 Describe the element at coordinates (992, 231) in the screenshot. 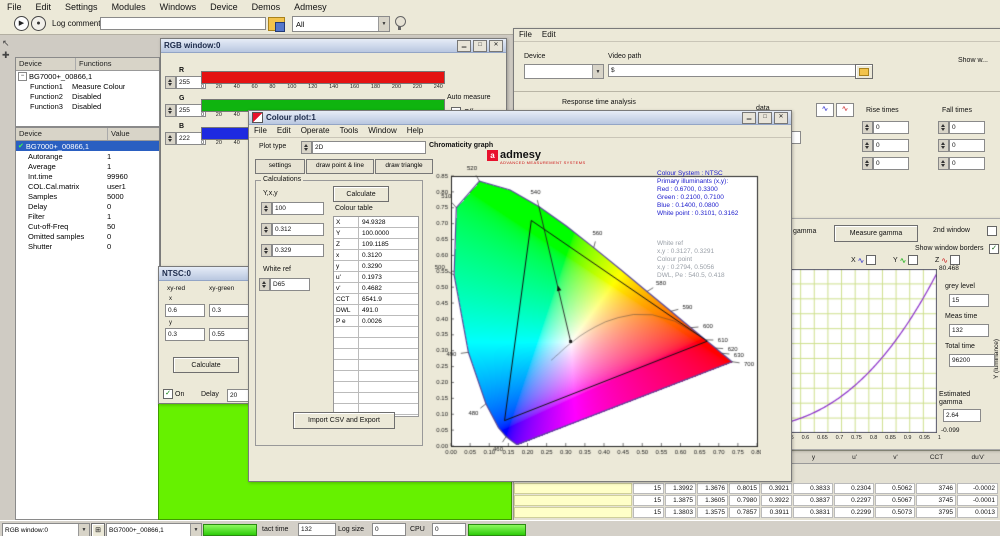

I see `second-window-checkbox` at that location.